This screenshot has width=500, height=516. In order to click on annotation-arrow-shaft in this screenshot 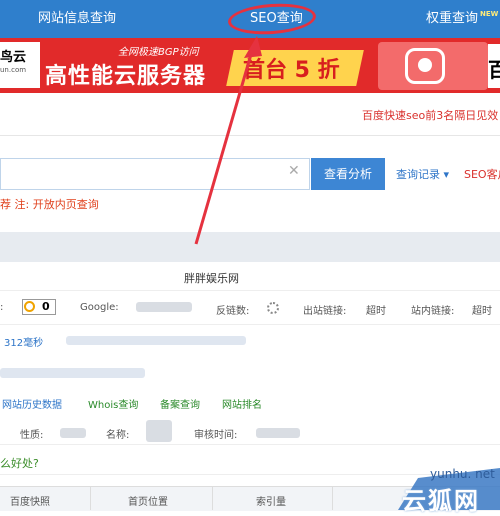, I will do `click(225, 144)`.